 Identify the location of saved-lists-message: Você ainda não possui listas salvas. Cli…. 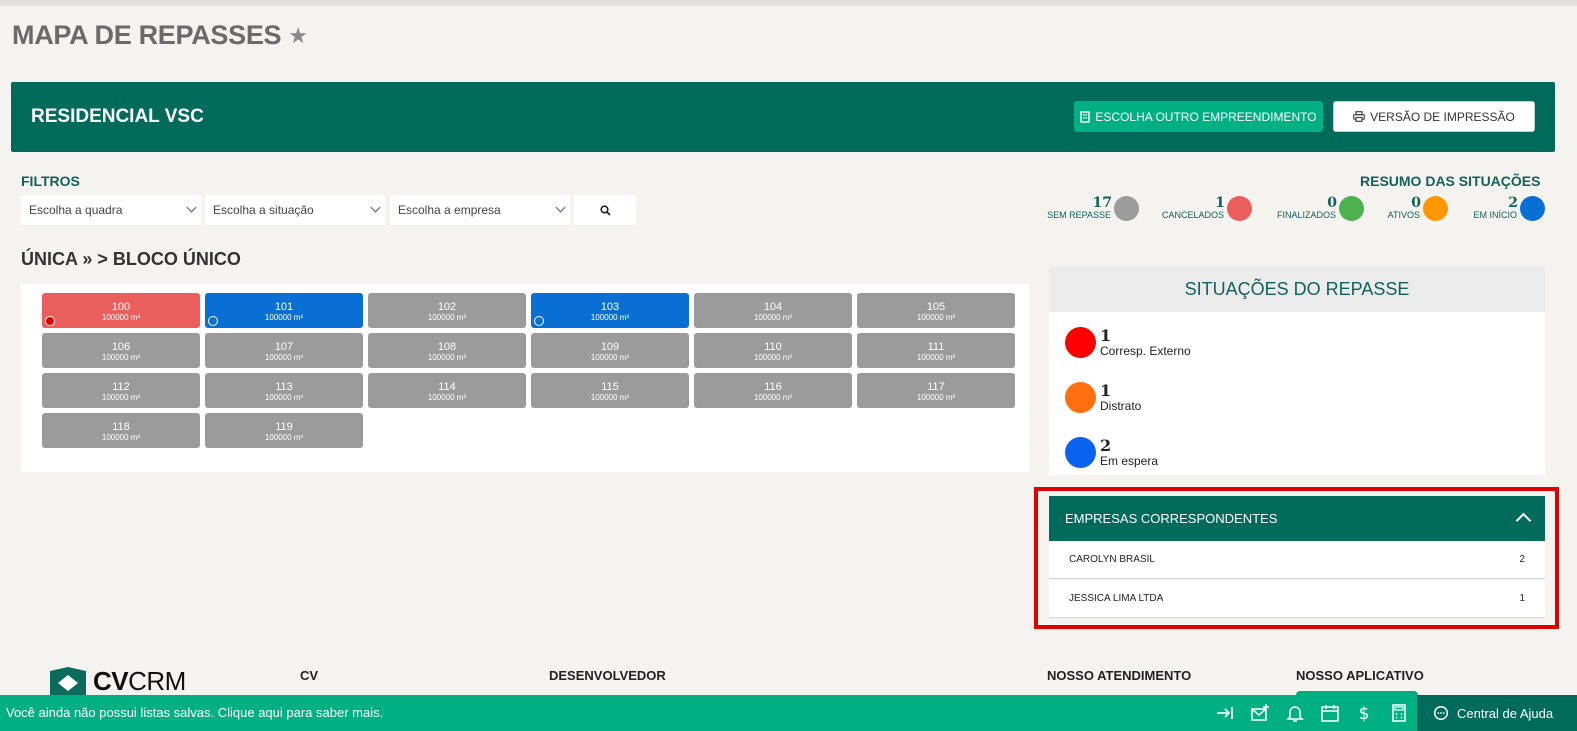
(194, 712).